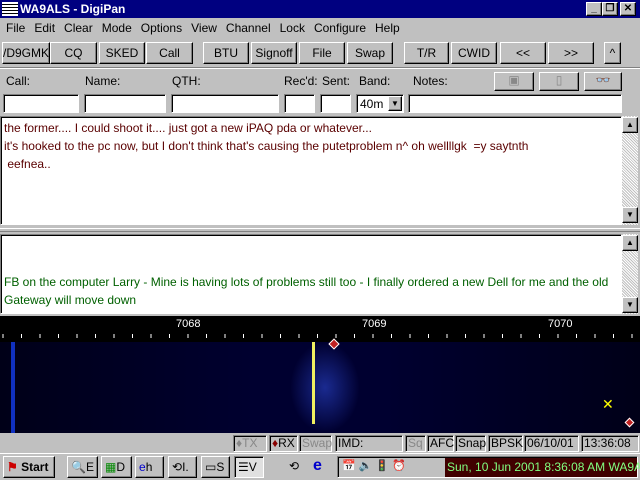 The width and height of the screenshot is (640, 480). What do you see at coordinates (322, 53) in the screenshot?
I see `file-button: File` at bounding box center [322, 53].